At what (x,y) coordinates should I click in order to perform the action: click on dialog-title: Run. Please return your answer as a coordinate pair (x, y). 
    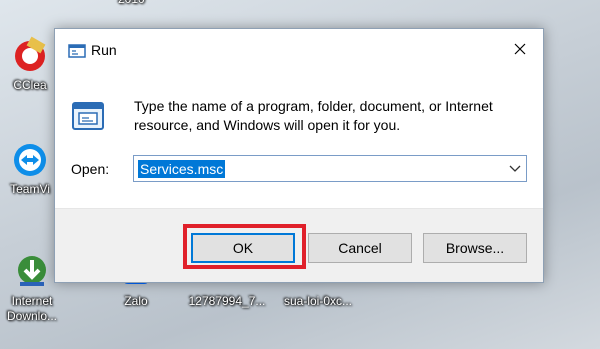
    Looking at the image, I should click on (104, 50).